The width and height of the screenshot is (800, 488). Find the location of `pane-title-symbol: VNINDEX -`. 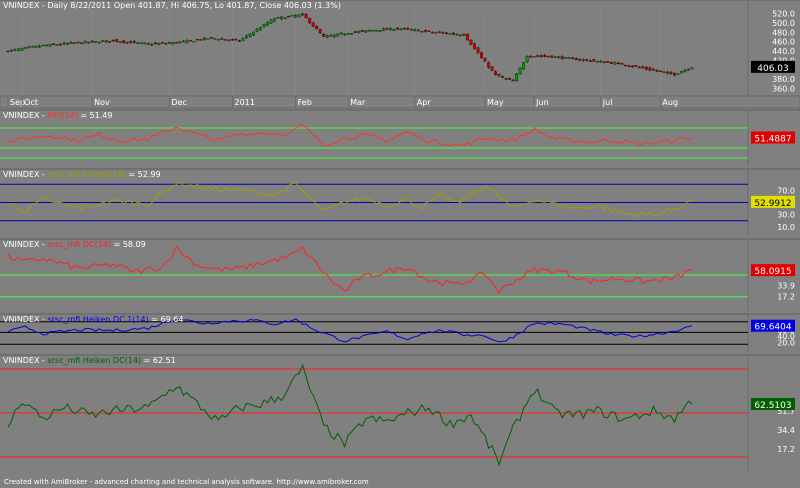

pane-title-symbol: VNINDEX - is located at coordinates (25, 174).